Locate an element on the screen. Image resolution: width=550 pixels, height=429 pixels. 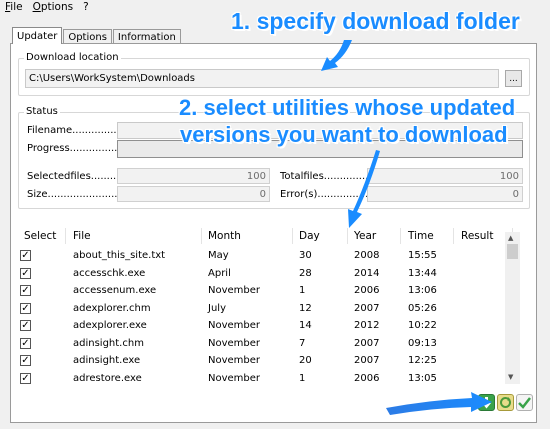
arrow-3-shape is located at coordinates (439, 403).